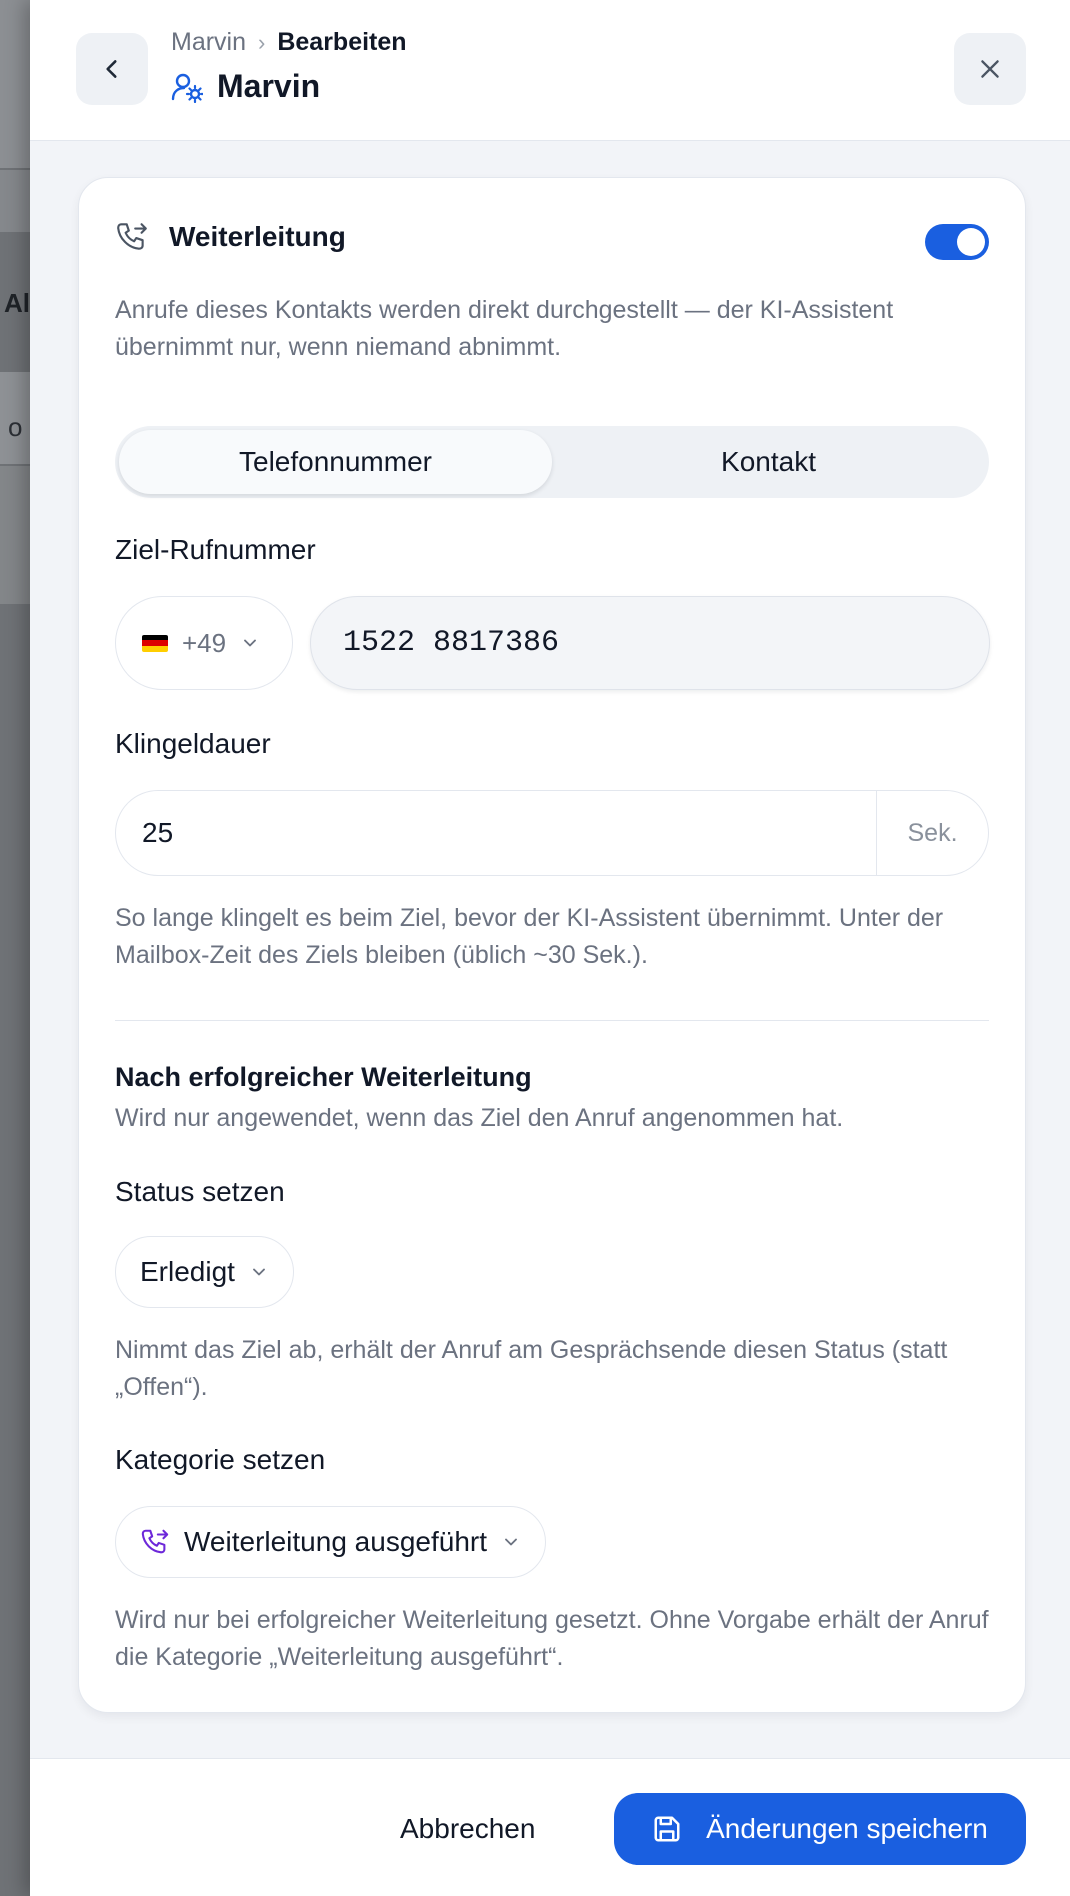 Image resolution: width=1070 pixels, height=1896 pixels. What do you see at coordinates (650, 643) in the screenshot?
I see `phone-number-input: 1522 8817386` at bounding box center [650, 643].